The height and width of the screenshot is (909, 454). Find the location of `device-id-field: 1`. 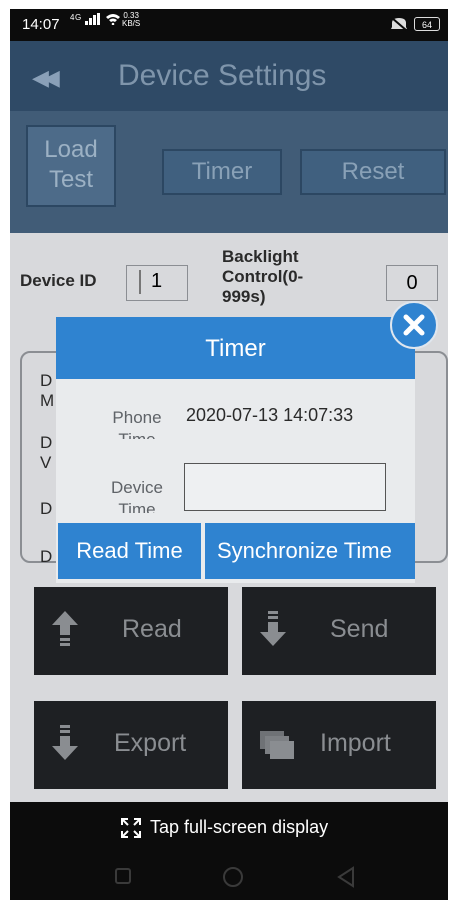

device-id-field: 1 is located at coordinates (157, 283).